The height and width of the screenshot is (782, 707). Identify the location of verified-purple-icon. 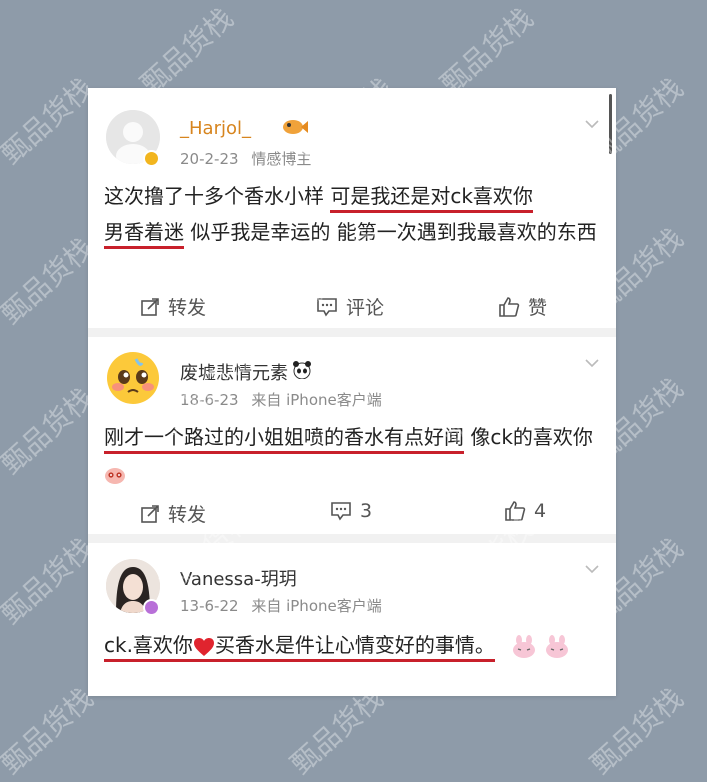
(151, 607).